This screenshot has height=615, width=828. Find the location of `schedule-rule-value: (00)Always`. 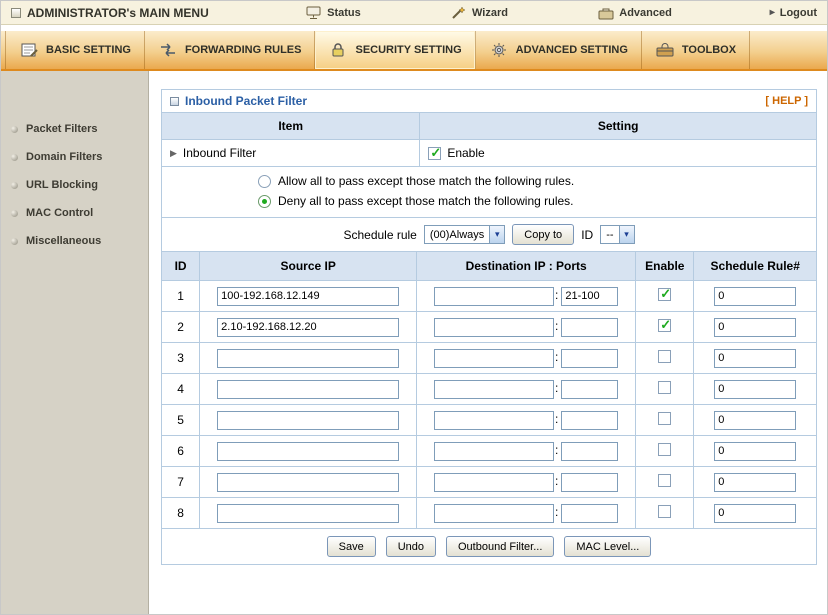

schedule-rule-value: (00)Always is located at coordinates (457, 234).